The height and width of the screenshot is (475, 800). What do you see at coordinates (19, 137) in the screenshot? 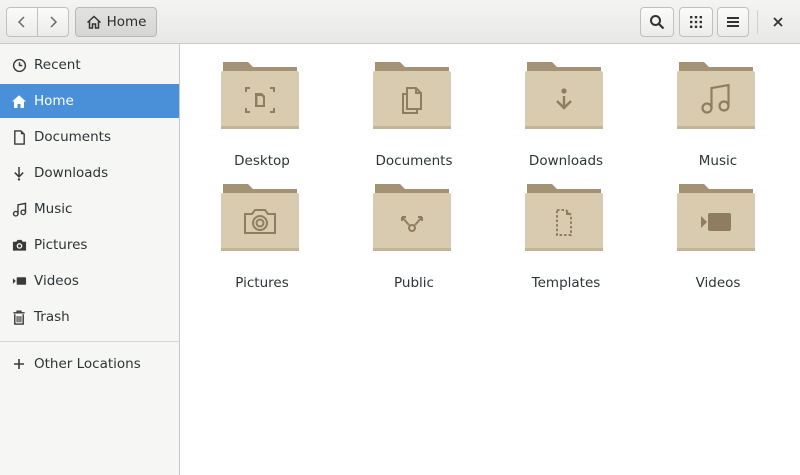
I see `document-icon` at bounding box center [19, 137].